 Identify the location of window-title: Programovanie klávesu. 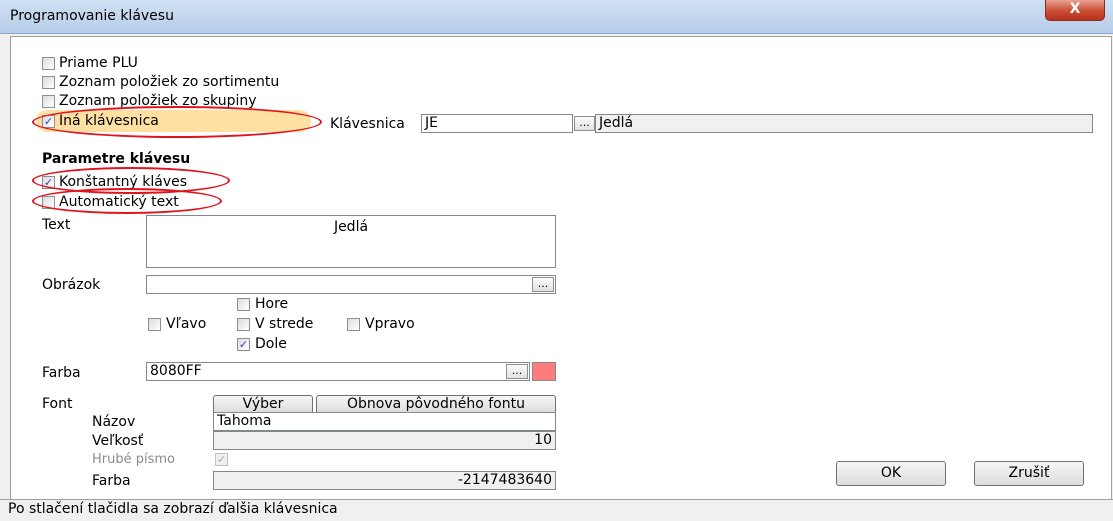
(92, 16).